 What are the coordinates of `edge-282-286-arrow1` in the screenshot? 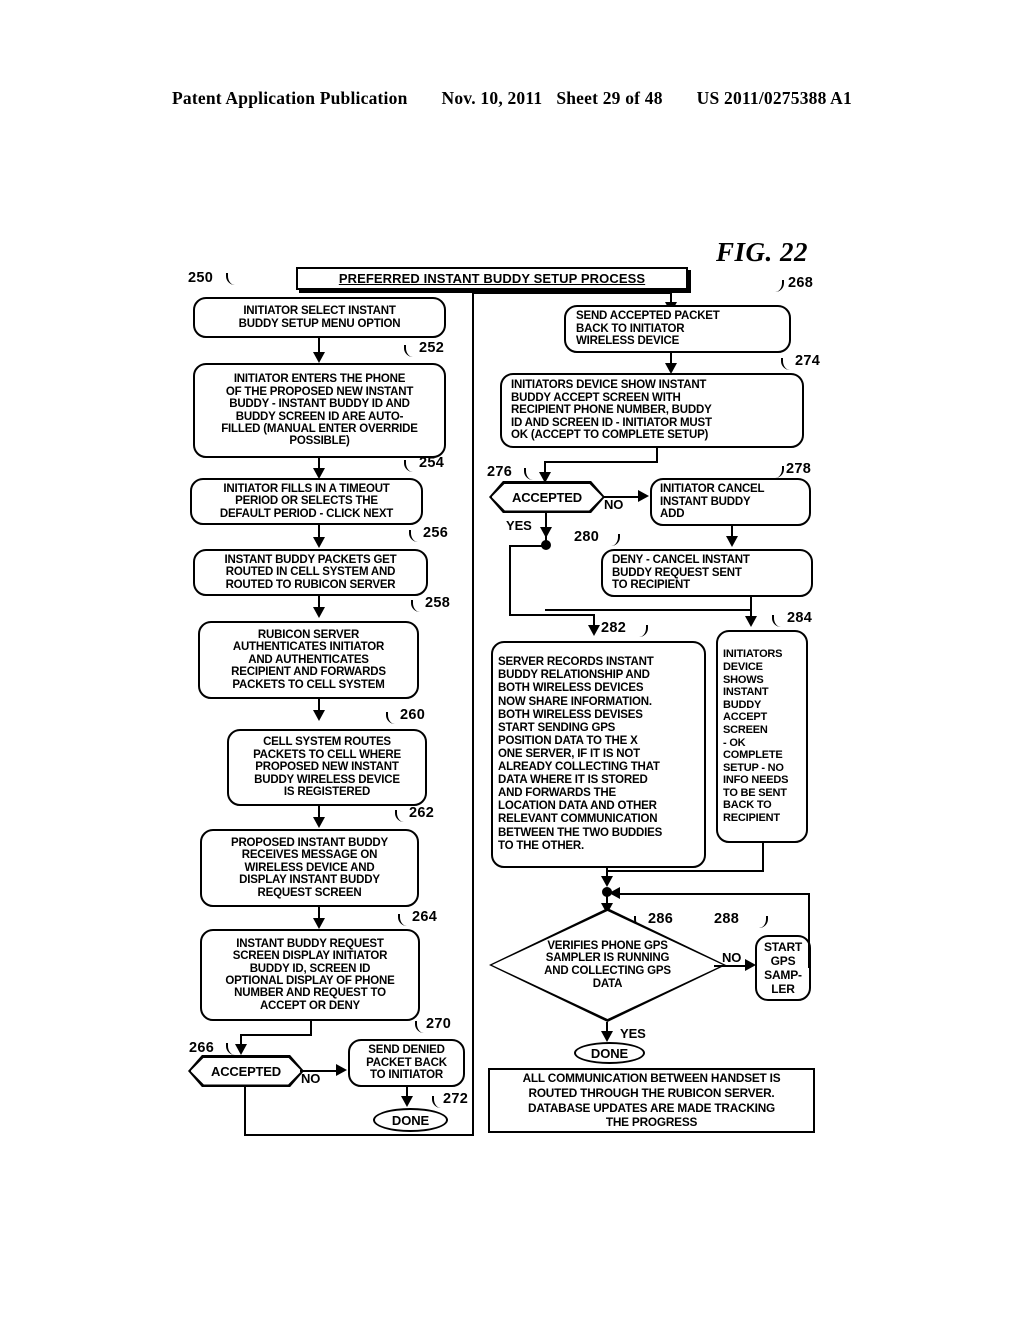 It's located at (607, 881).